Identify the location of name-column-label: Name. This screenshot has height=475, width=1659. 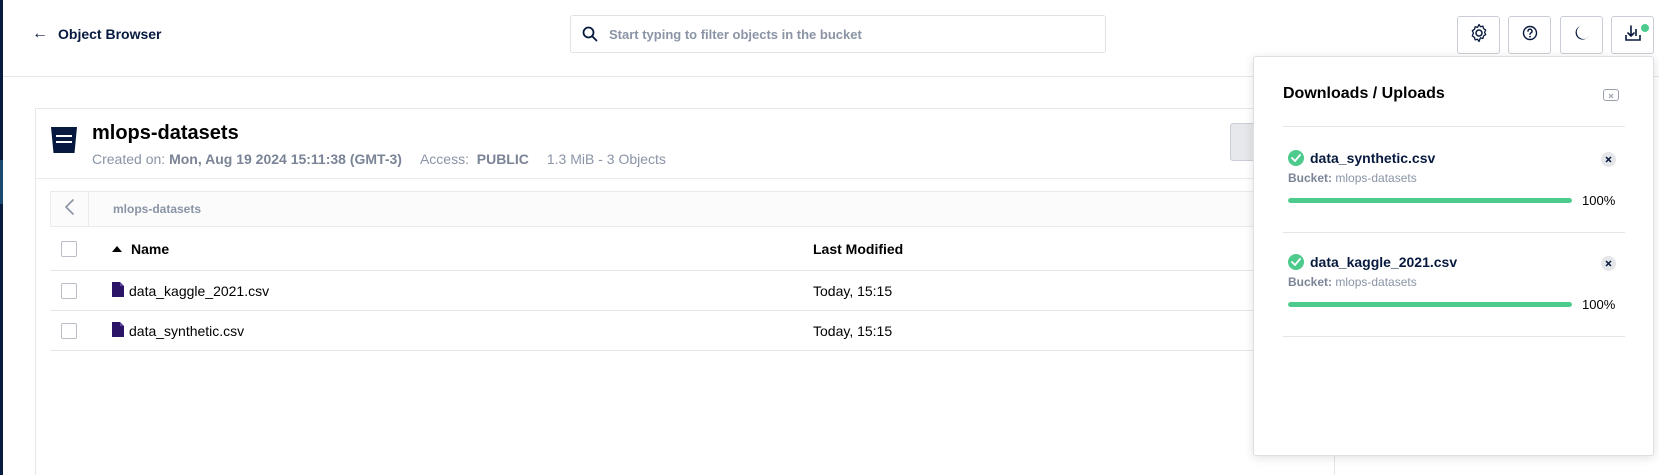
(150, 248).